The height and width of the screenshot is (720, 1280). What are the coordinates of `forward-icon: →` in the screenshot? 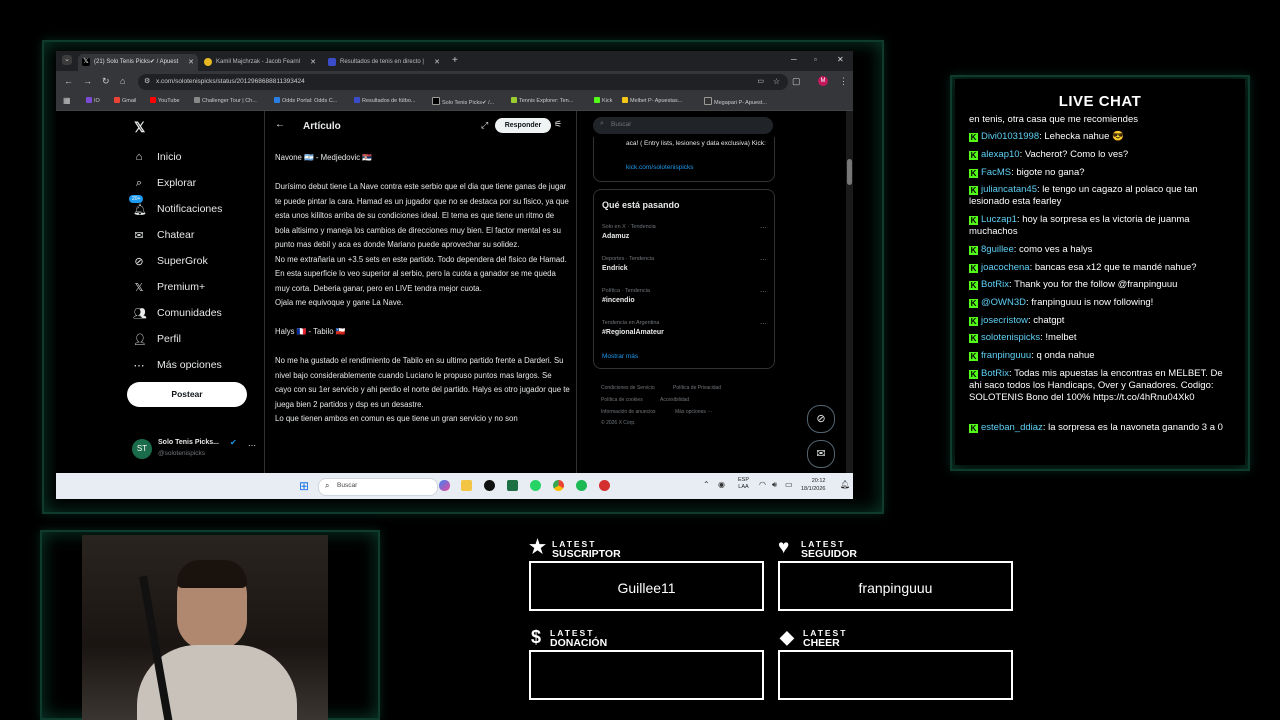 It's located at (87, 81).